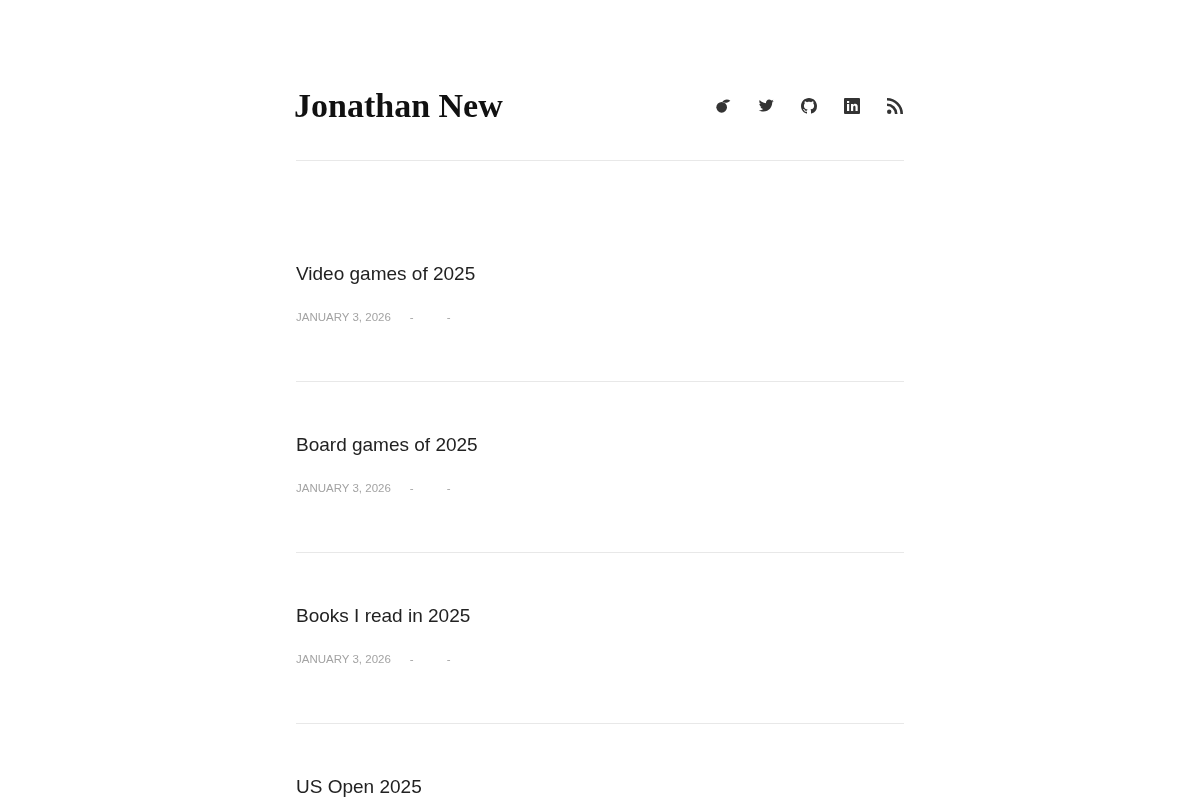  Describe the element at coordinates (852, 106) in the screenshot. I see `linkedin-icon` at that location.